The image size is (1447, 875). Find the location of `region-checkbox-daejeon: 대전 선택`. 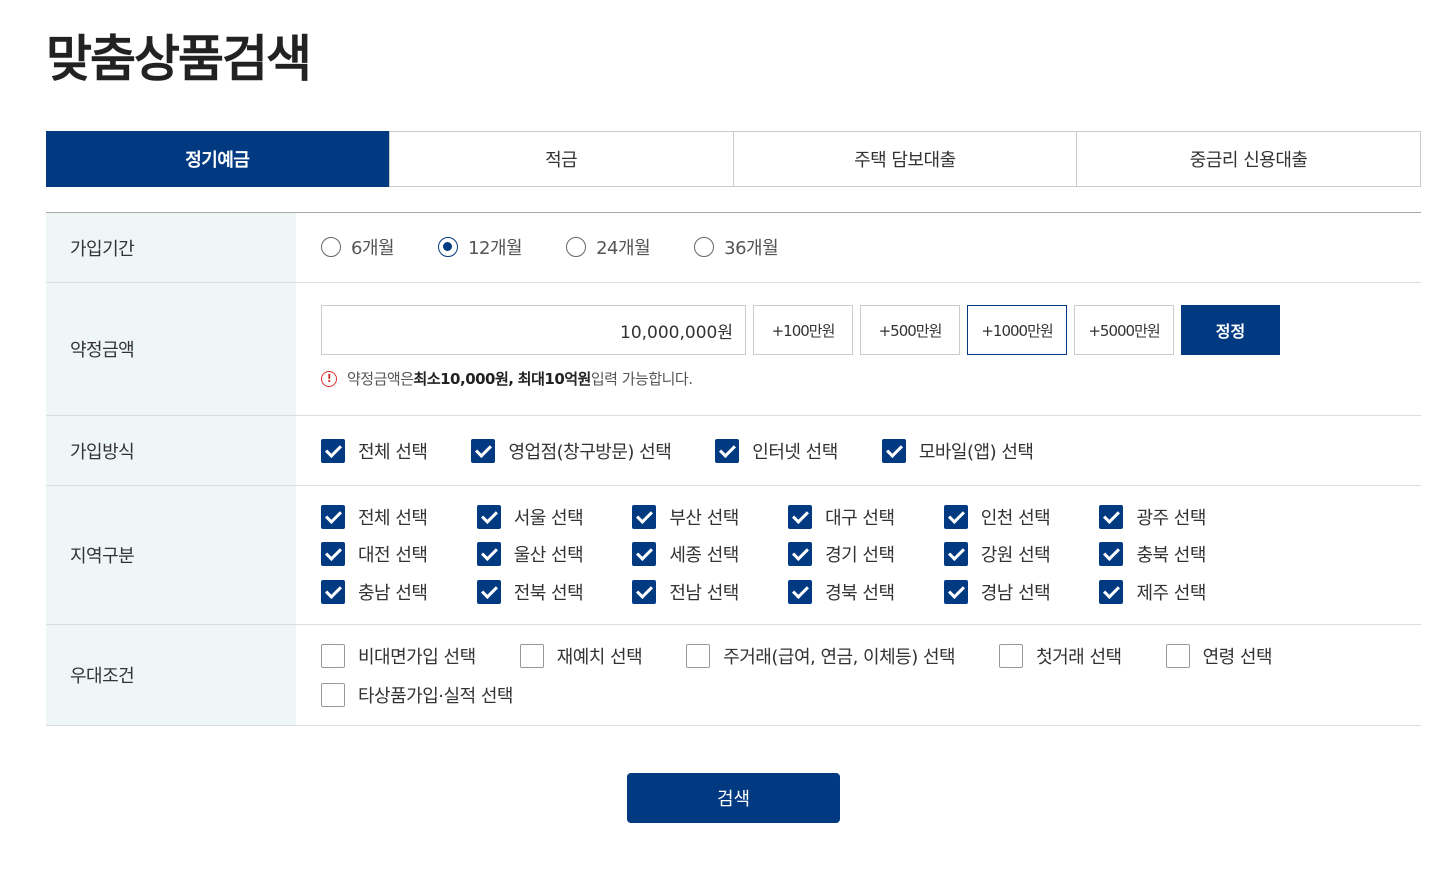

region-checkbox-daejeon: 대전 선택 is located at coordinates (399, 554).